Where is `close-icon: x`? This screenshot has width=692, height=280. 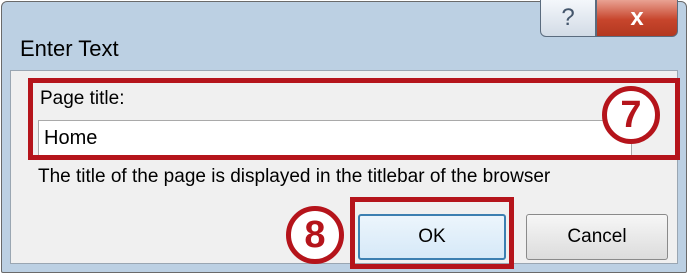
close-icon: x is located at coordinates (637, 17).